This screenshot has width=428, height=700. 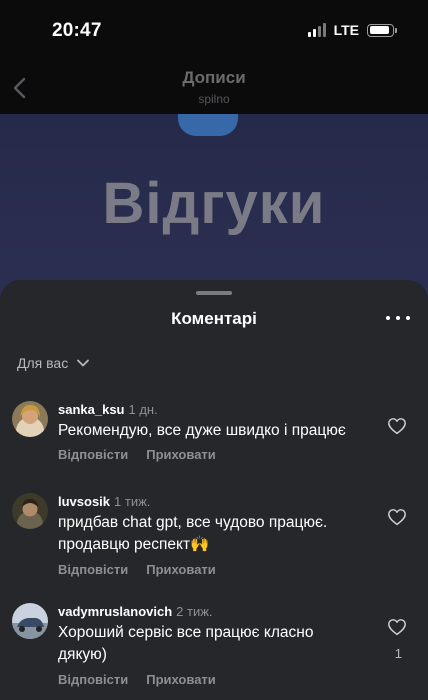 I want to click on sheet-title: Коментарі, so click(x=214, y=318).